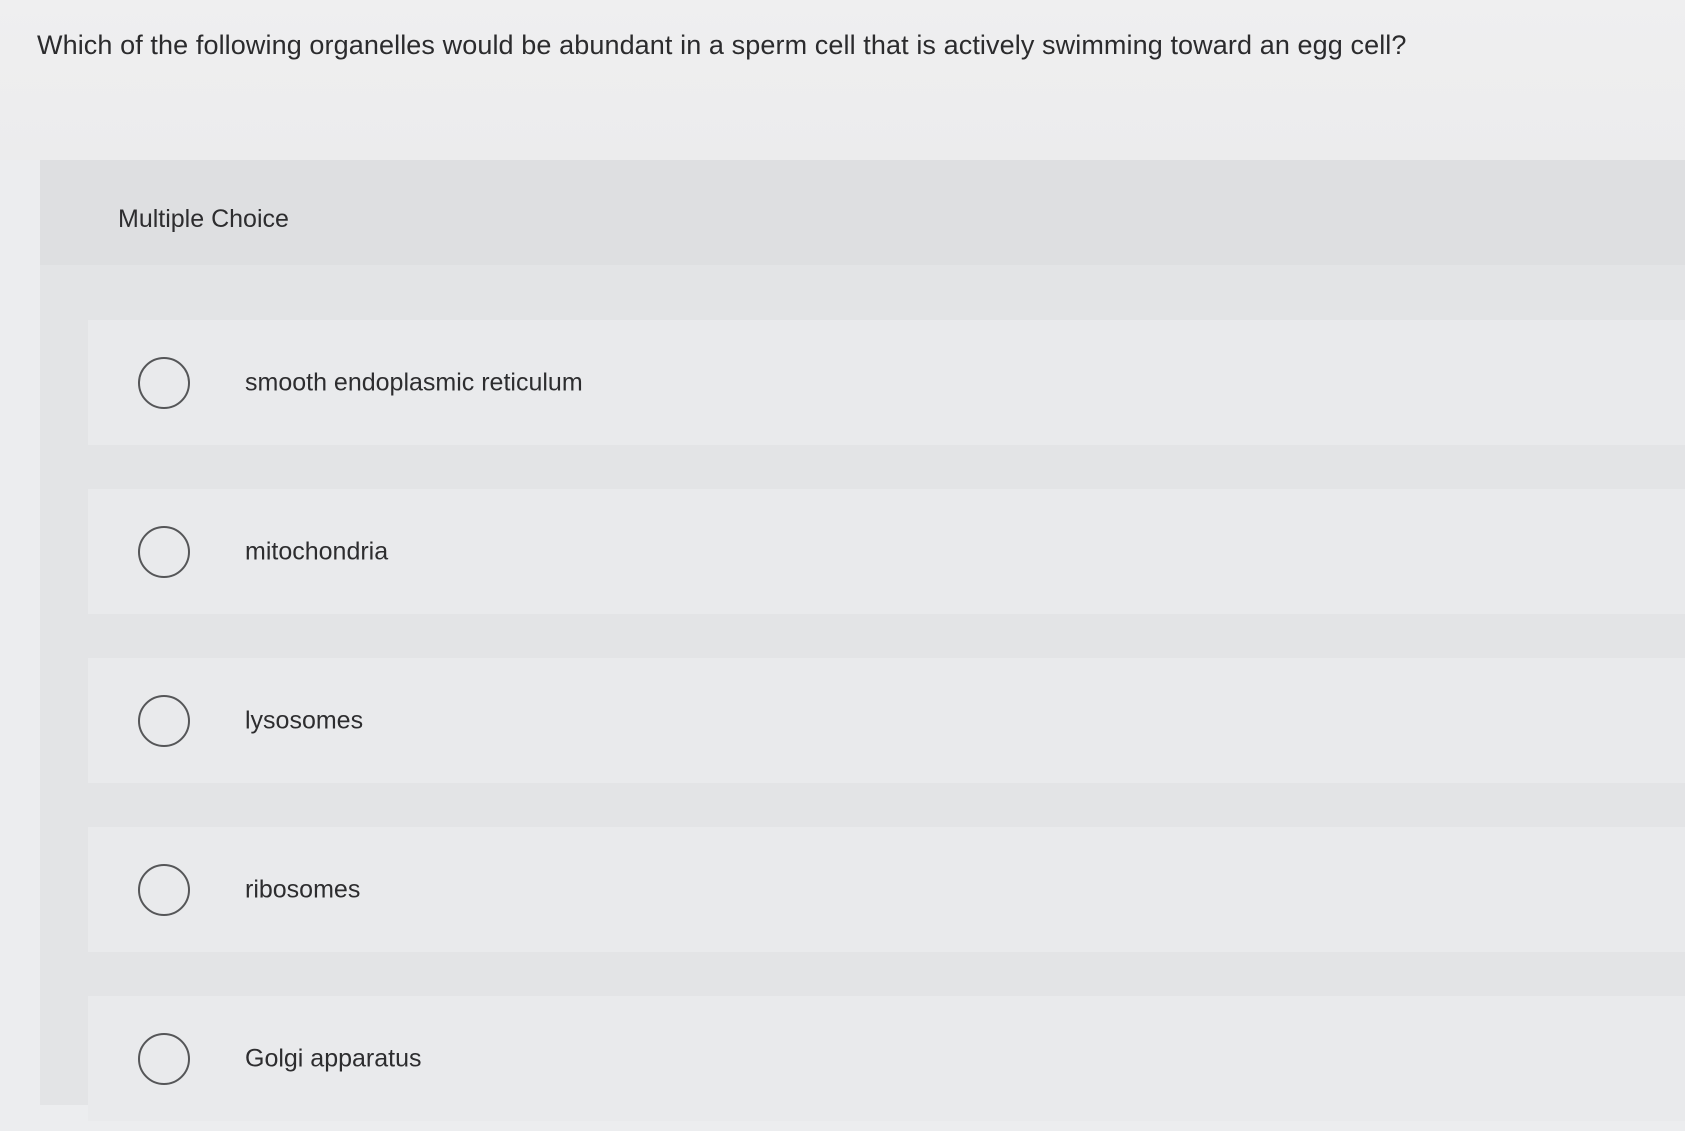  What do you see at coordinates (862, 212) in the screenshot?
I see `multiple-choice-header: Multiple Choice` at bounding box center [862, 212].